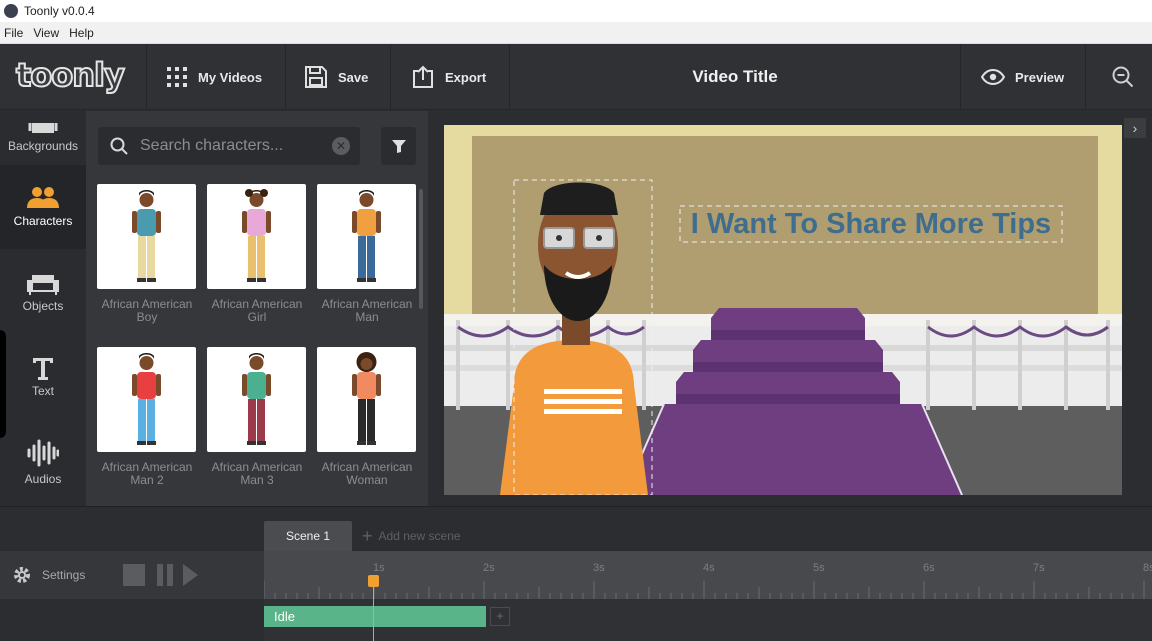 The width and height of the screenshot is (1152, 641). I want to click on settings-row: Settings, so click(132, 575).